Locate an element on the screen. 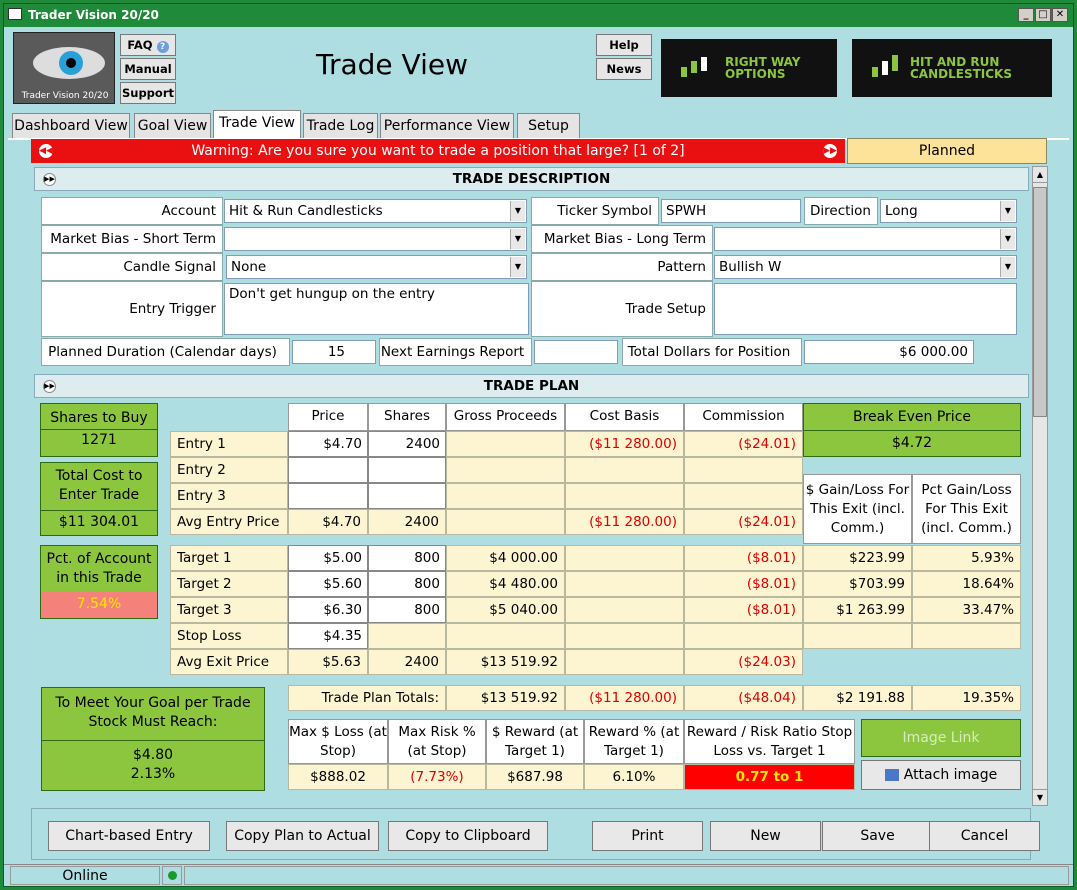  help-button: Help is located at coordinates (624, 45).